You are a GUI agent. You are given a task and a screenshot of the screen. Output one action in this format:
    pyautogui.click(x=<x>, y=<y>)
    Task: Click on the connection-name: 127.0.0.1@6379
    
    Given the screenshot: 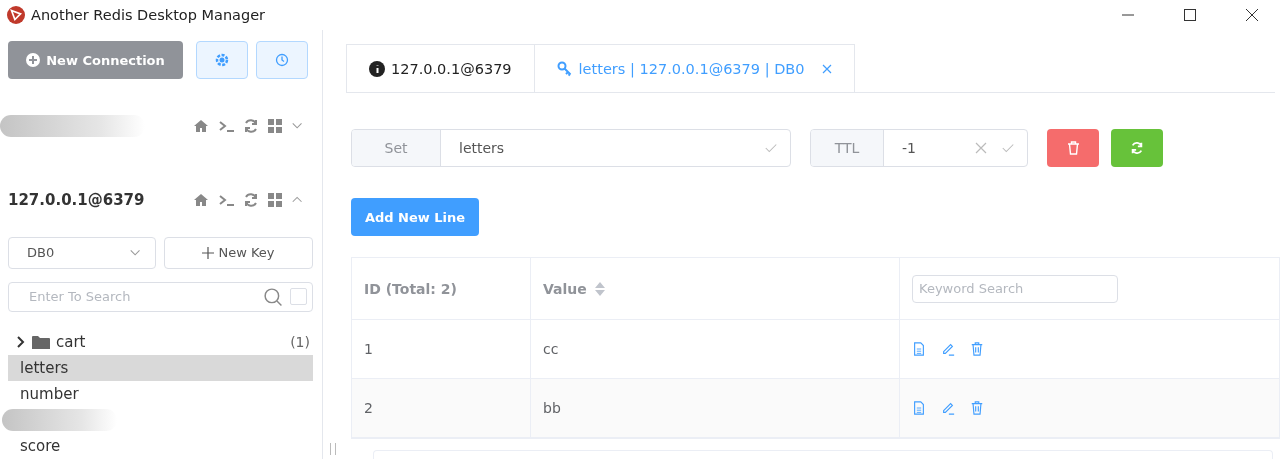 What is the action you would take?
    pyautogui.click(x=76, y=199)
    